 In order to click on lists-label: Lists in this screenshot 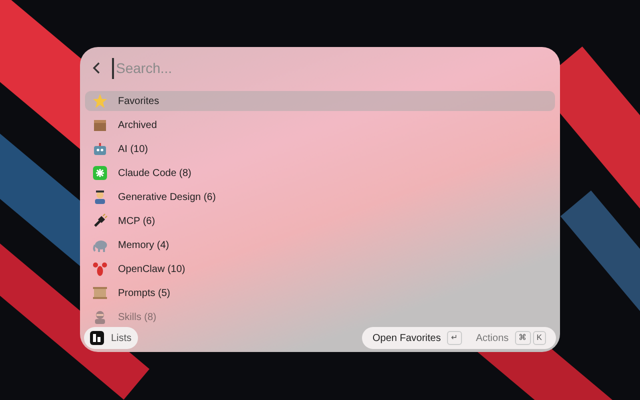, I will do `click(121, 339)`.